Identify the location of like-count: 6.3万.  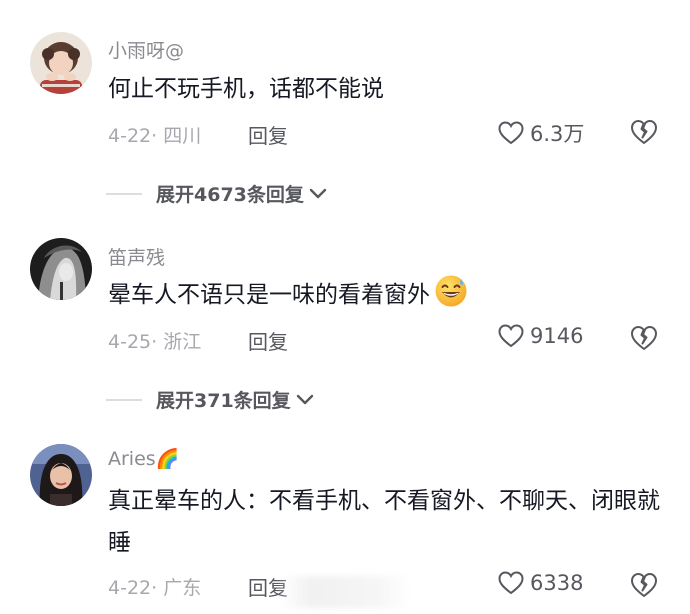
(557, 134).